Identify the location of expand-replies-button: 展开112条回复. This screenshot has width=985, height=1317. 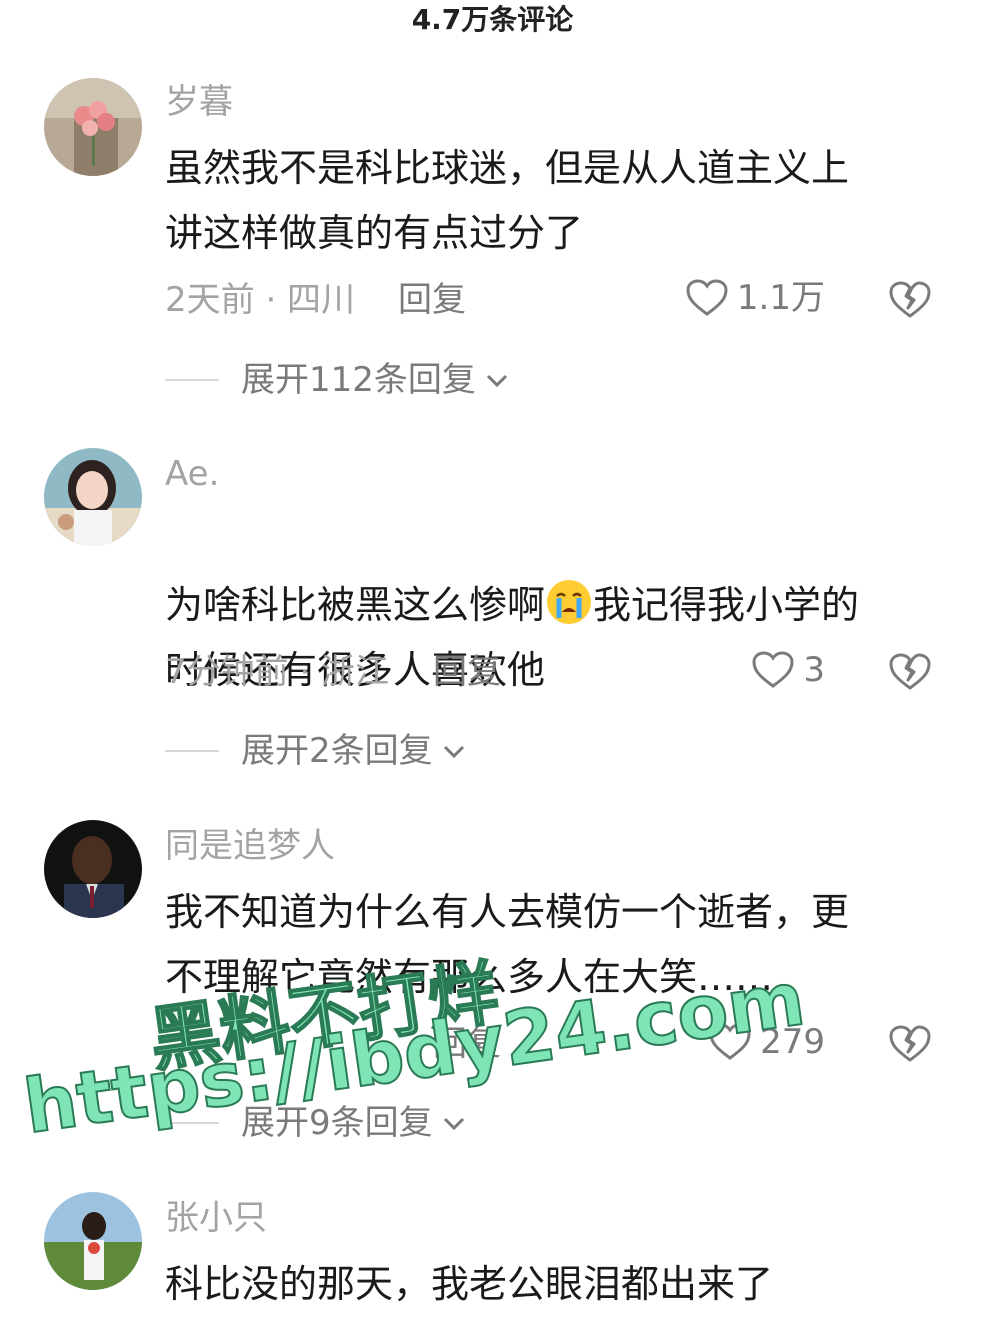
(338, 380).